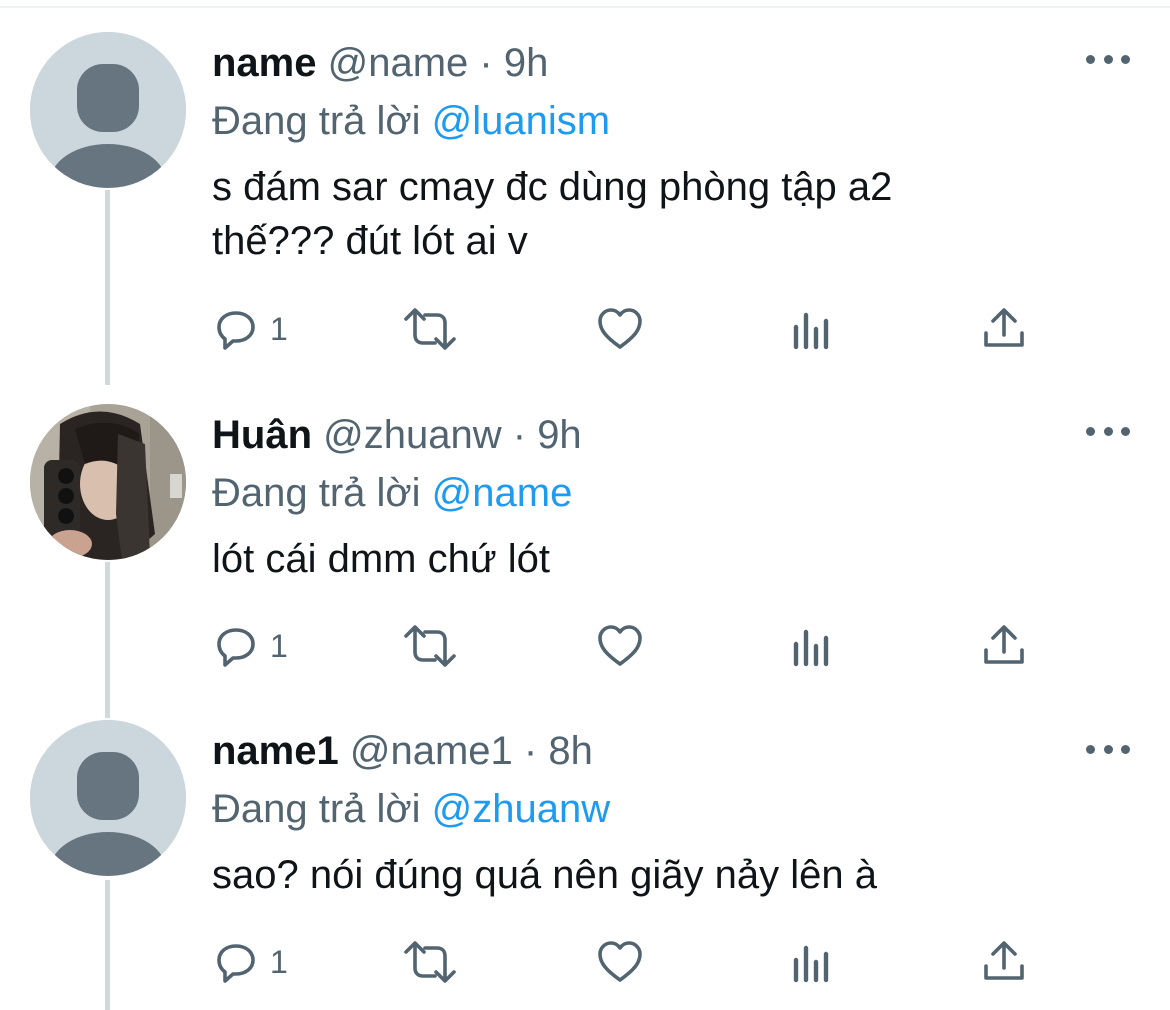 This screenshot has width=1170, height=1010. What do you see at coordinates (521, 121) in the screenshot?
I see `mention-link: @luanism` at bounding box center [521, 121].